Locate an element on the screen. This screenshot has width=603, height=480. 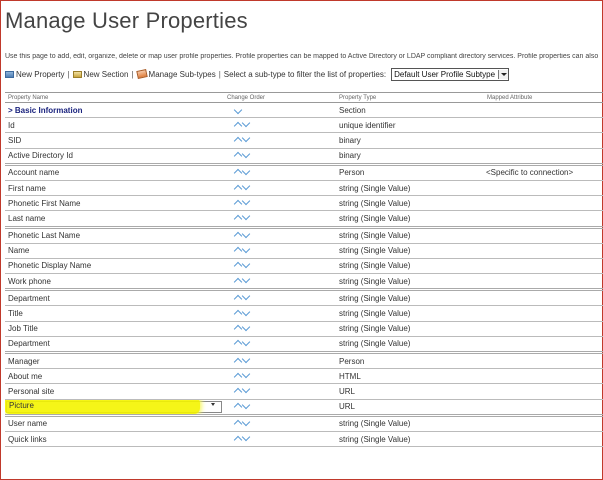
property-name-cell: Picture is located at coordinates (115, 408).